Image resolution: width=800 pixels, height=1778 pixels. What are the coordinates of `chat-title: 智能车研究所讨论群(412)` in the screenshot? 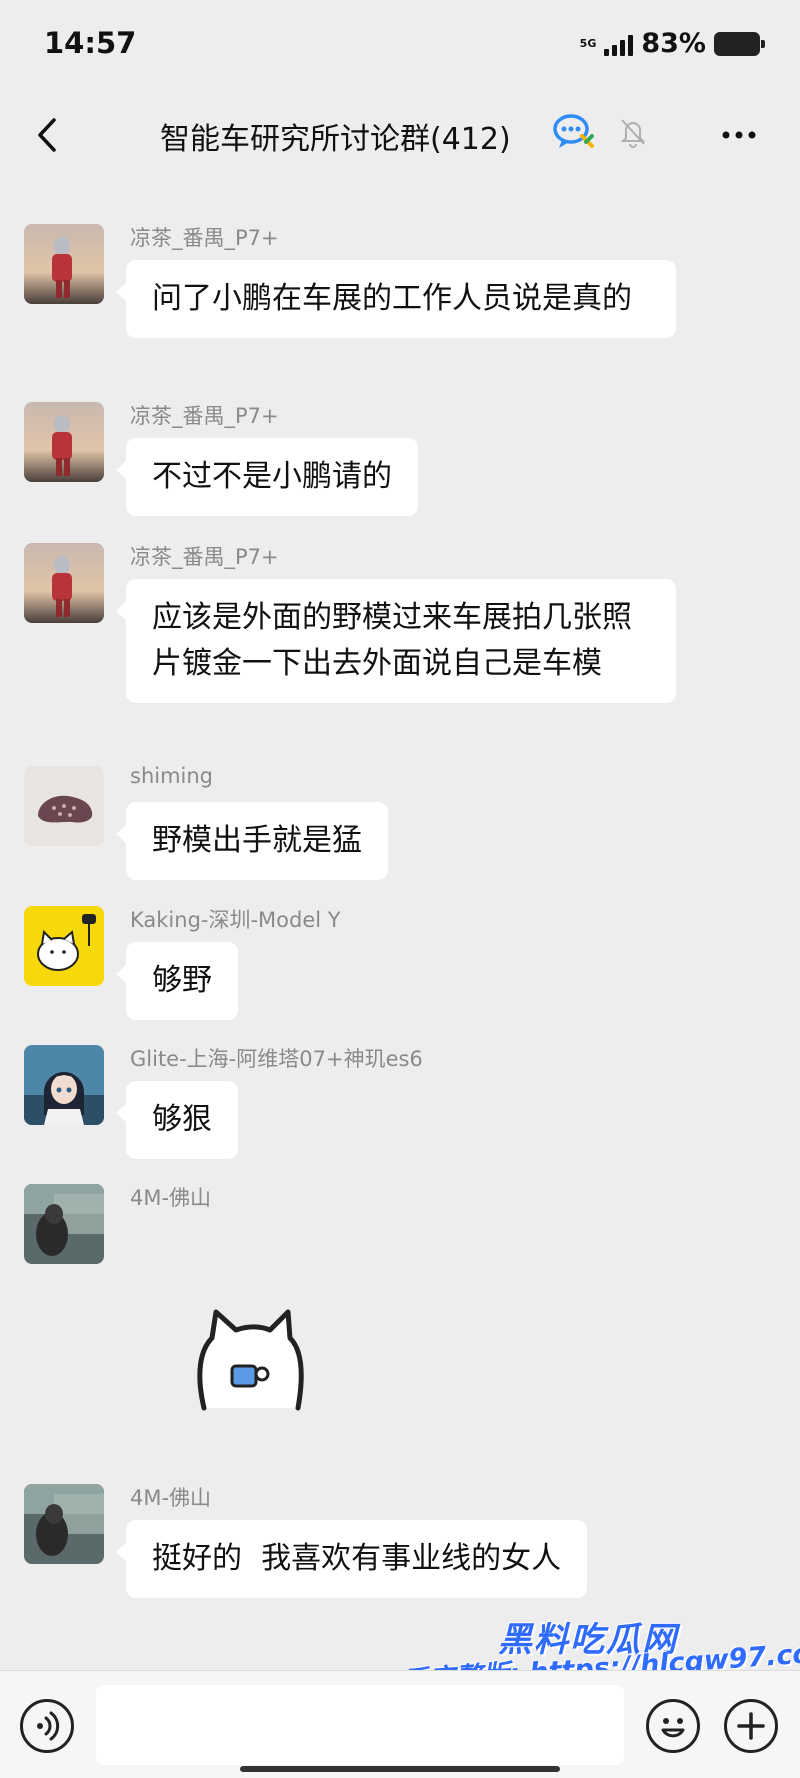 It's located at (335, 139).